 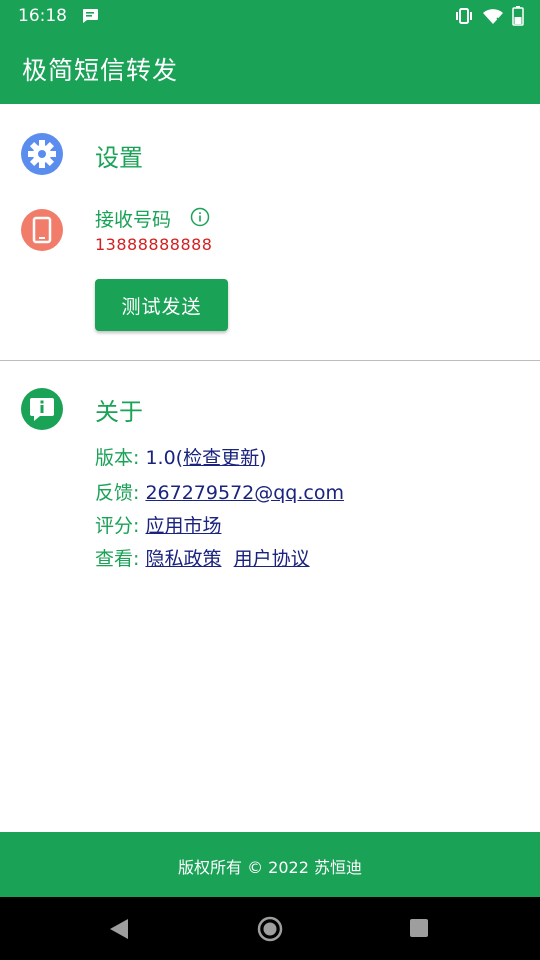 I want to click on wifi-icon, so click(x=493, y=18).